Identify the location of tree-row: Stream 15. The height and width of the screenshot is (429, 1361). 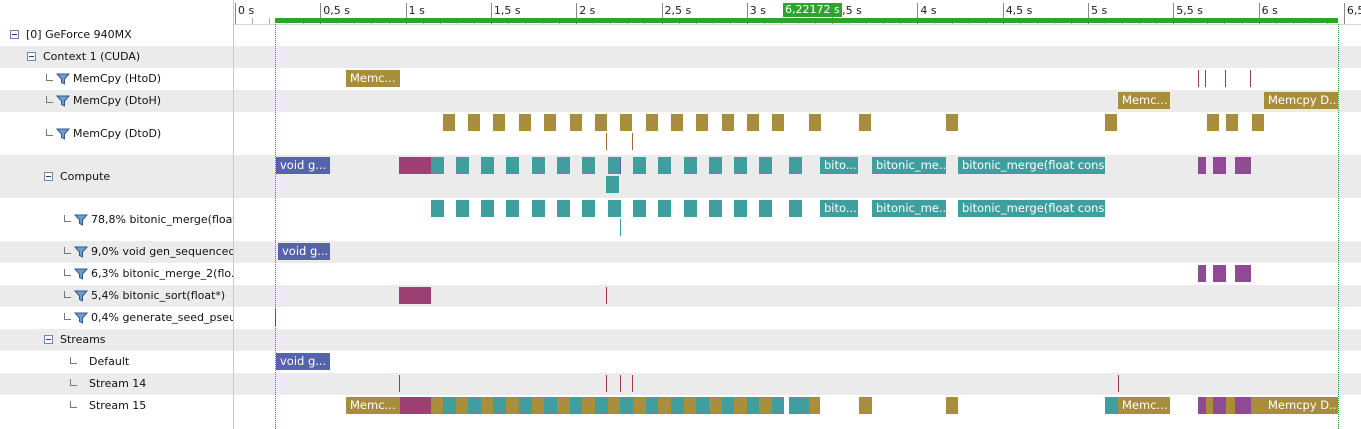
(116, 406).